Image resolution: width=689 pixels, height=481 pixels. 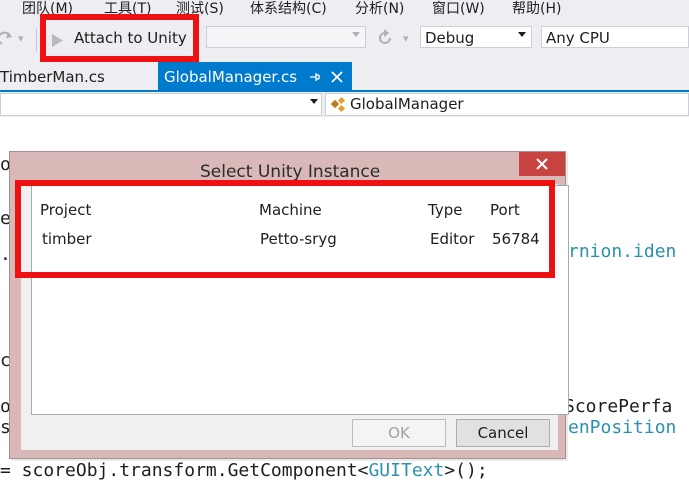 I want to click on platform-dropdown: Any CPU, so click(x=615, y=37).